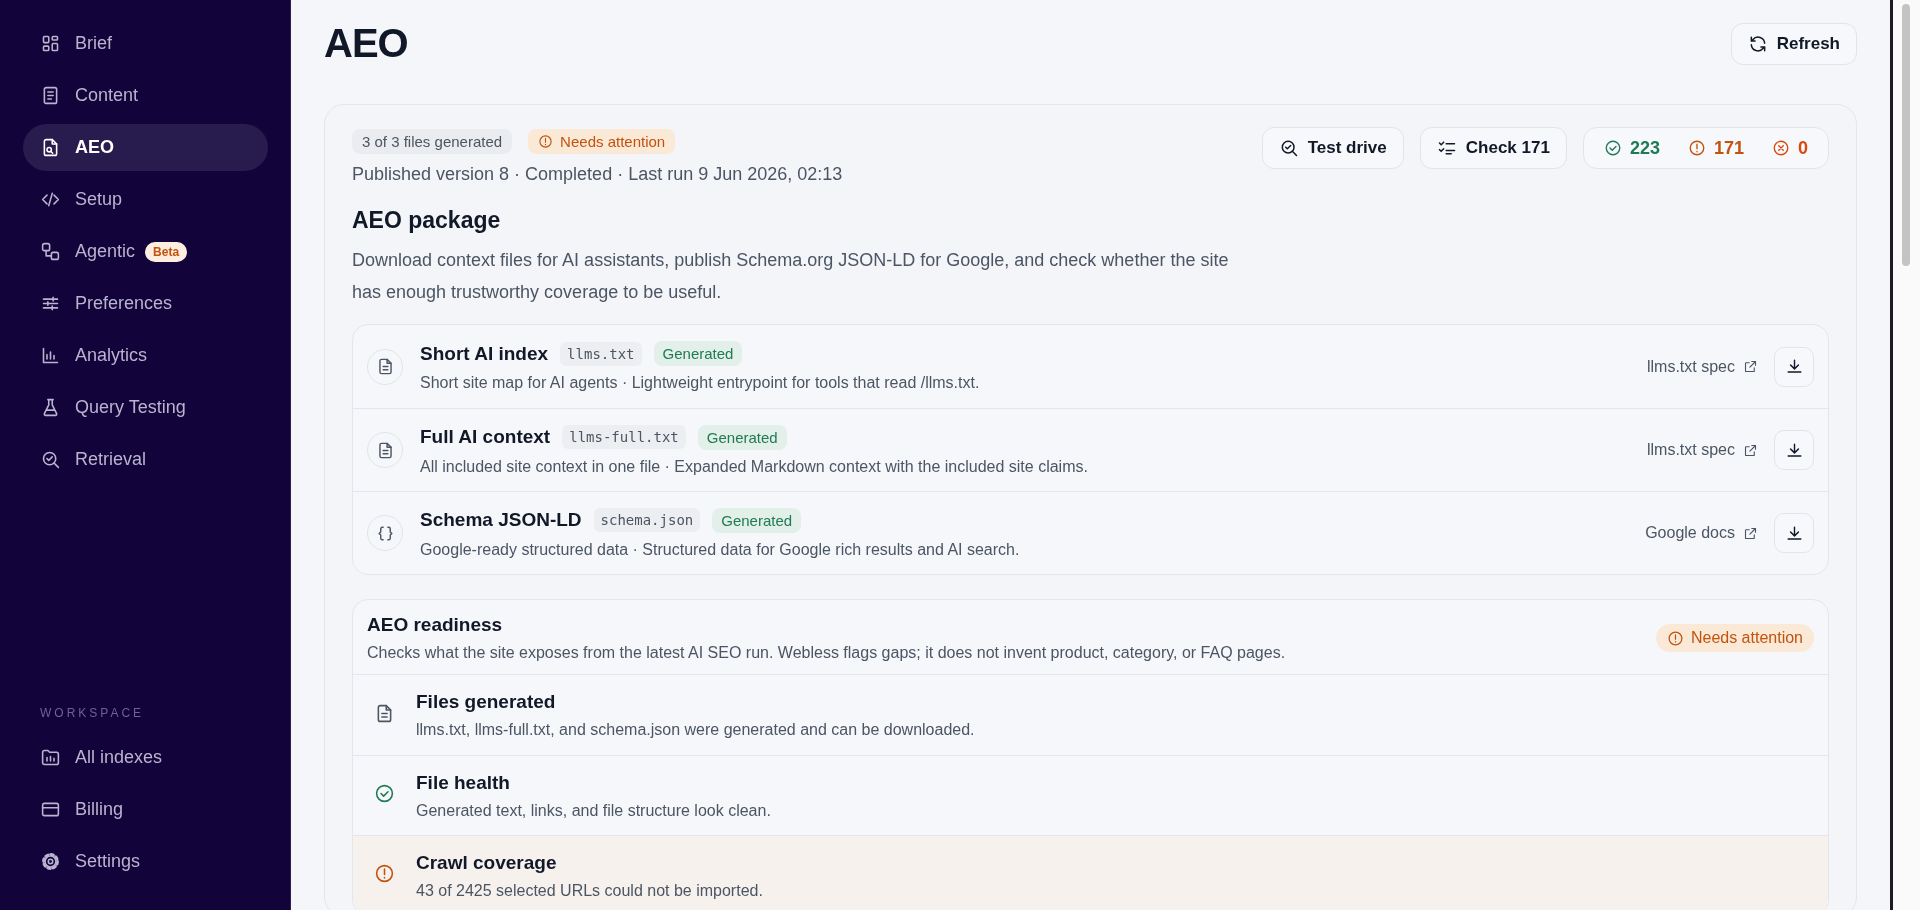 Image resolution: width=1920 pixels, height=910 pixels. Describe the element at coordinates (435, 625) in the screenshot. I see `panel-title: AEO readiness` at that location.